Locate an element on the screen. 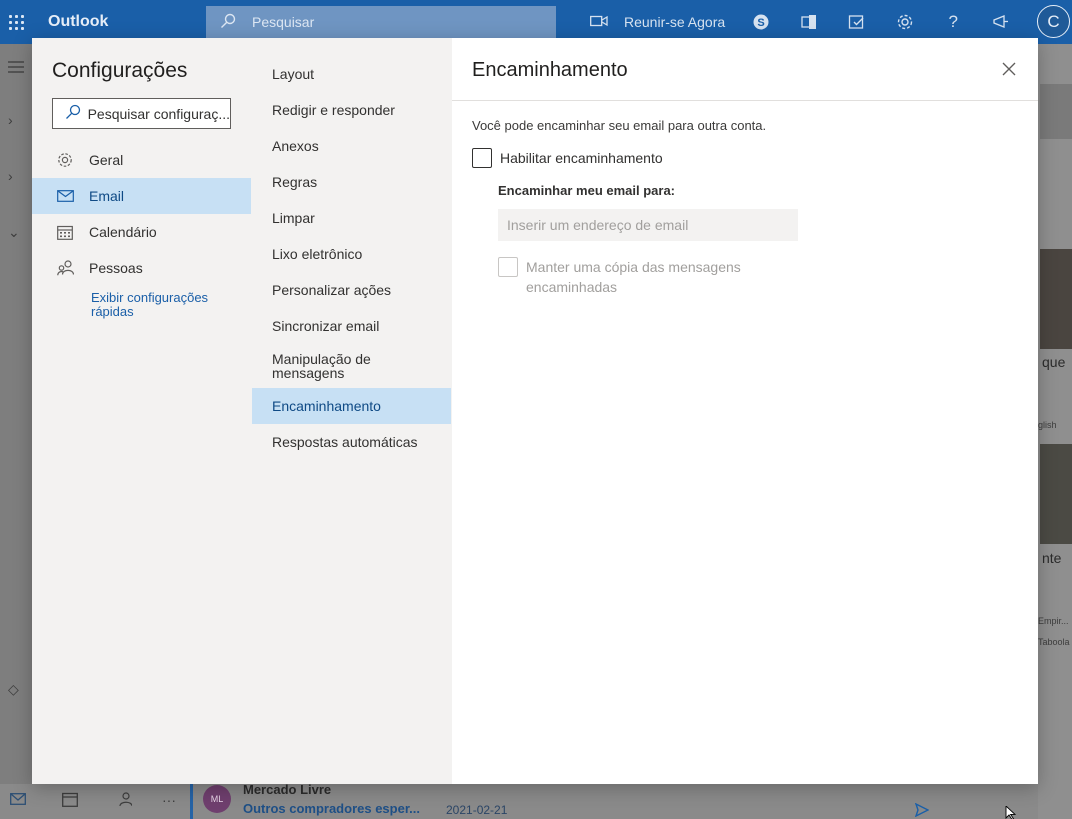 The width and height of the screenshot is (1072, 819). category-label: Pessoas is located at coordinates (116, 268).